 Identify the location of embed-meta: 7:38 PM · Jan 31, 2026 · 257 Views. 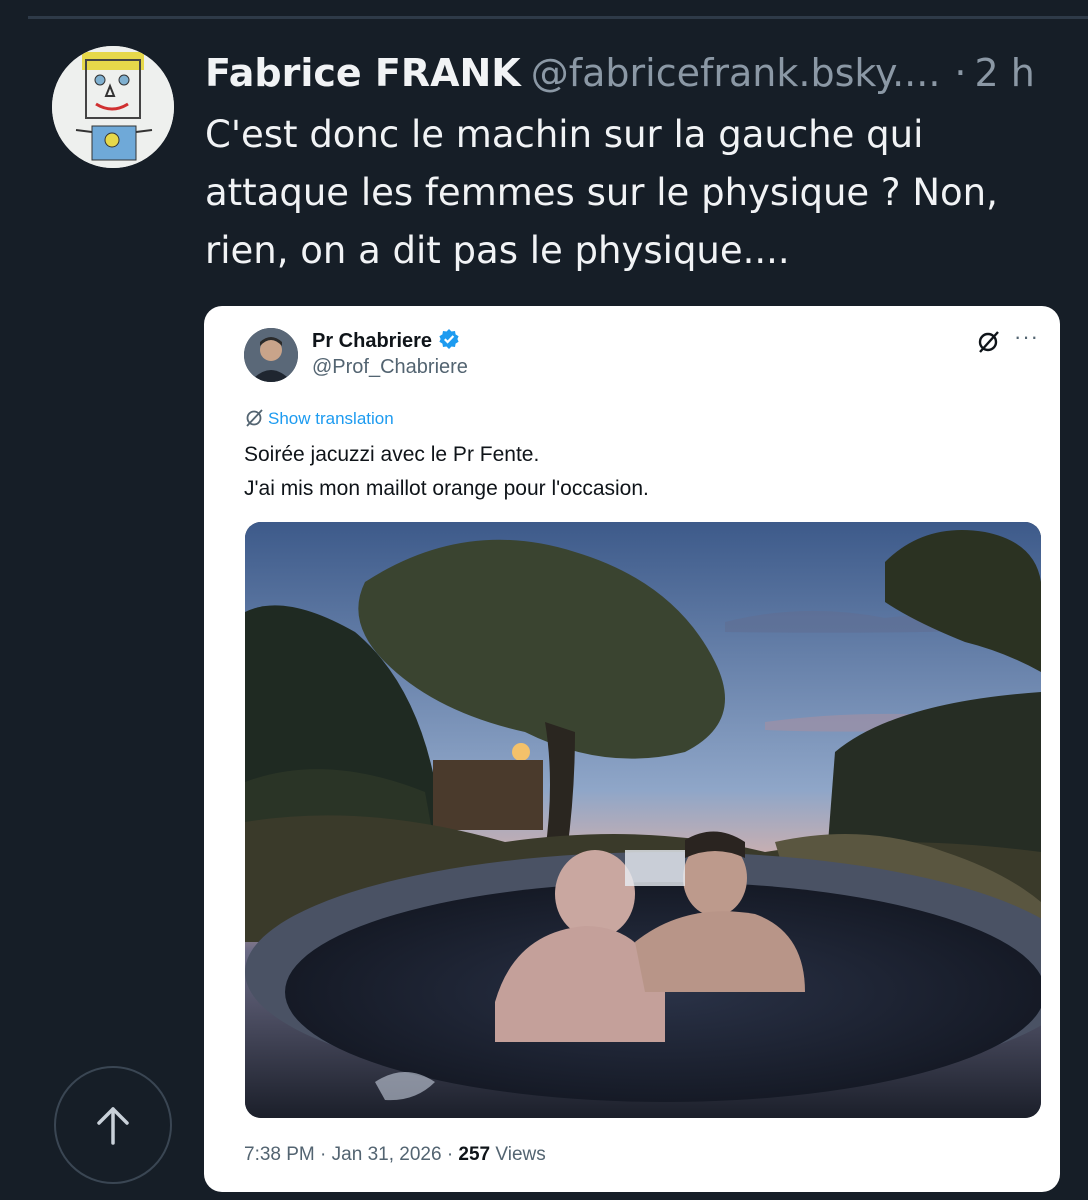
(395, 1155).